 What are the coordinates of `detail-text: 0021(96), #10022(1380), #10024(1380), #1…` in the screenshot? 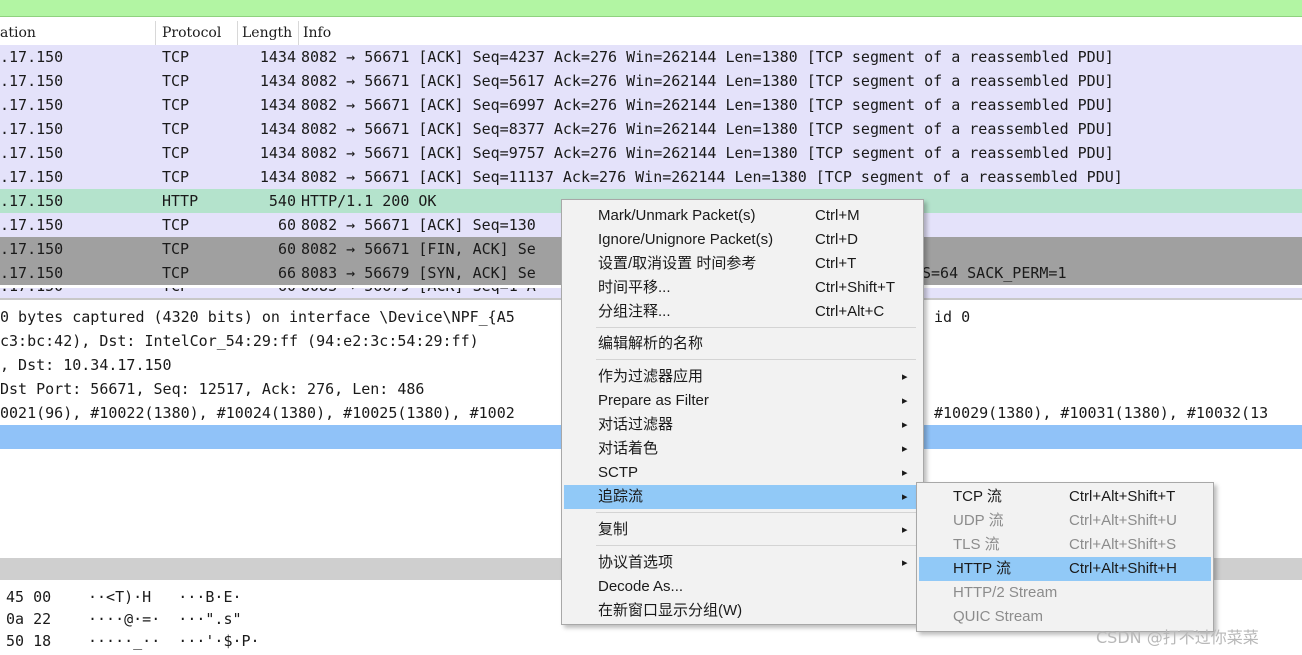 It's located at (257, 413).